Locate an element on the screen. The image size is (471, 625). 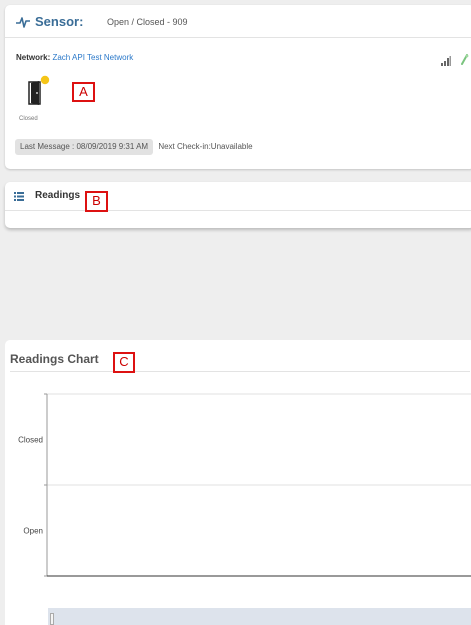
navigator-handle is located at coordinates (52, 619).